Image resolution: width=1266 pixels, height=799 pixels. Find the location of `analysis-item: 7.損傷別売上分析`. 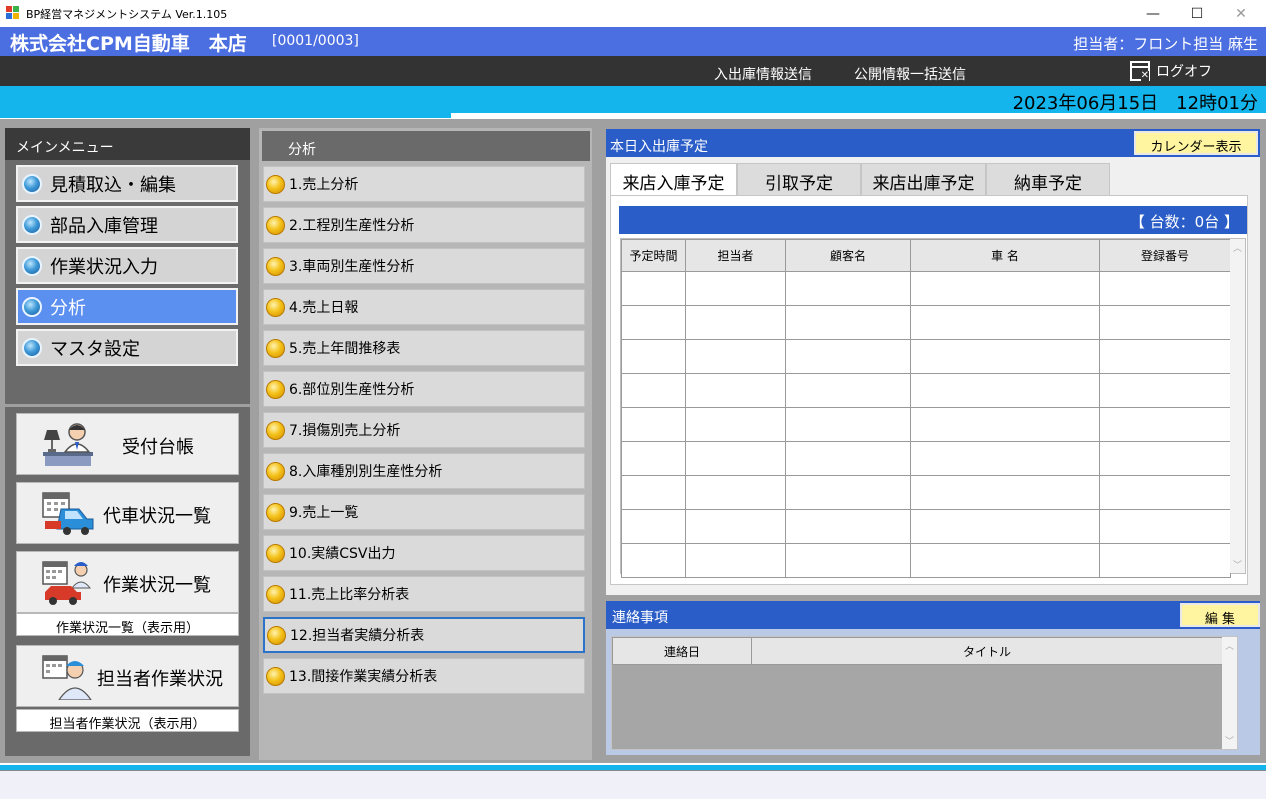

analysis-item: 7.損傷別売上分析 is located at coordinates (424, 430).